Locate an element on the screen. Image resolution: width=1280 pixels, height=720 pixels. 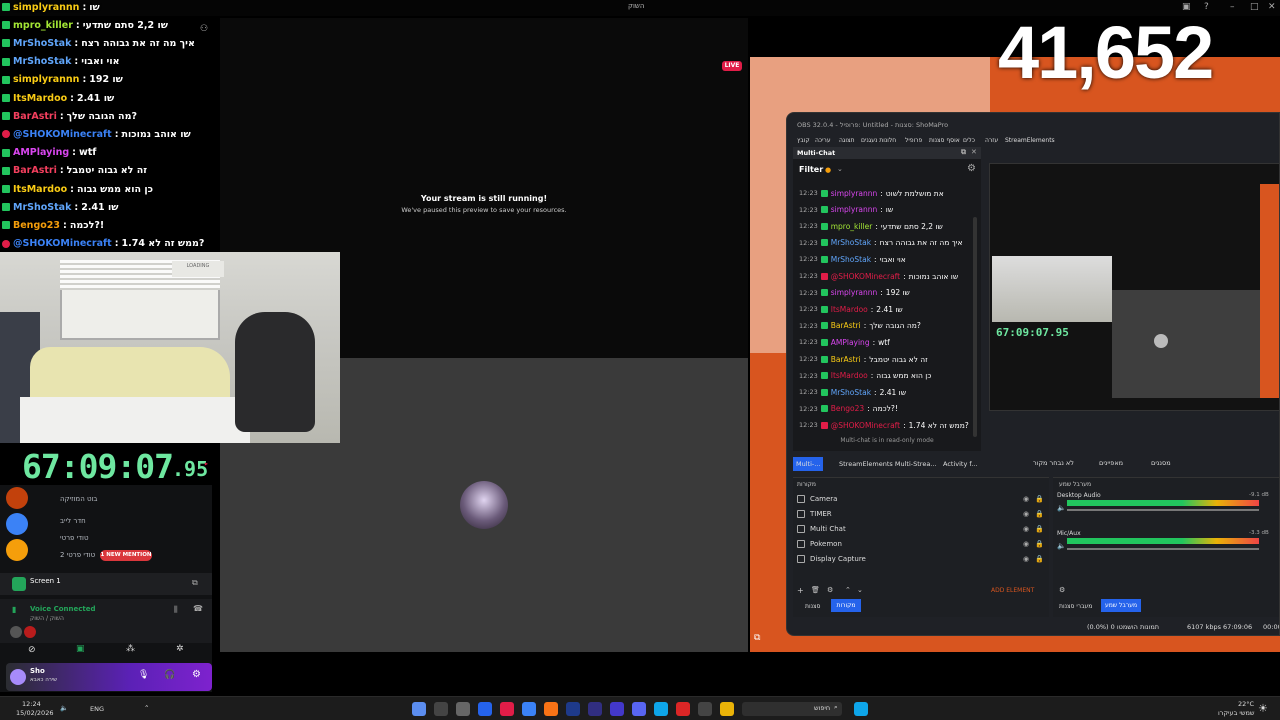
channel-row: חדר לייב is located at coordinates (73, 521).